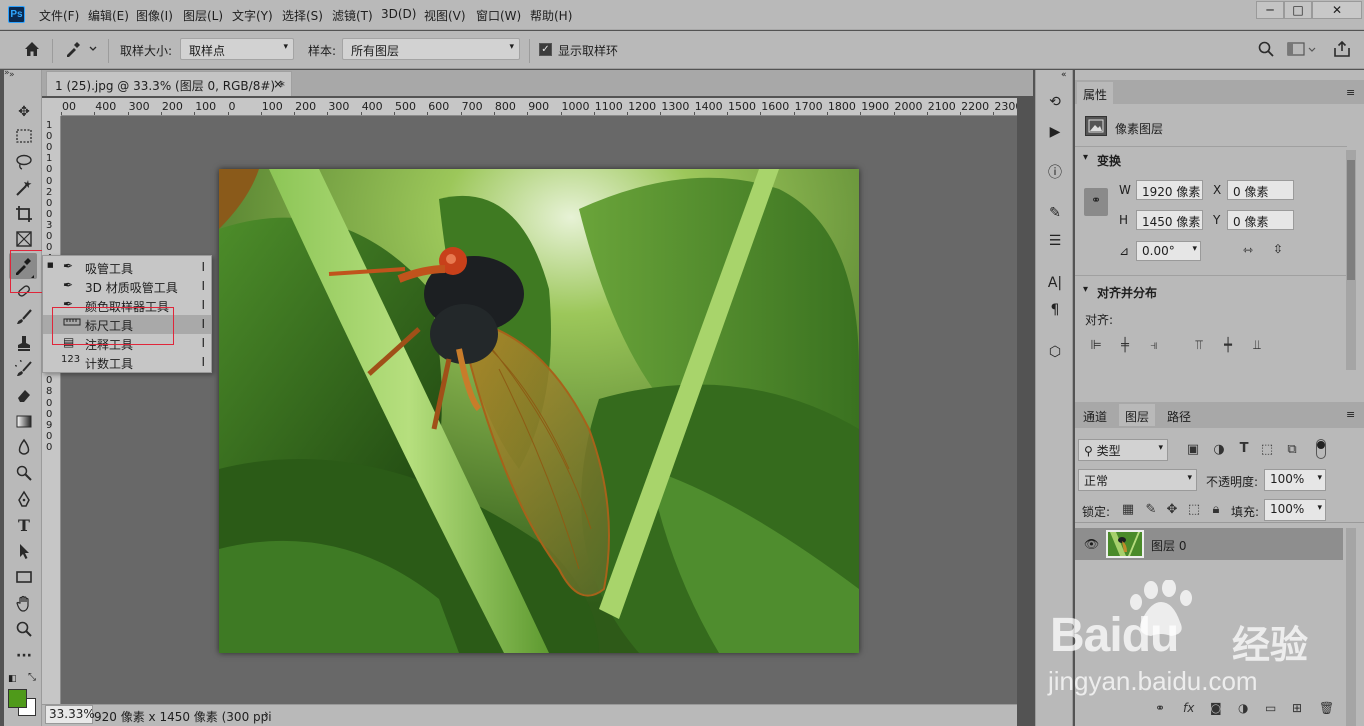 The width and height of the screenshot is (1364, 726). I want to click on tab-paths: 路径, so click(1179, 415).